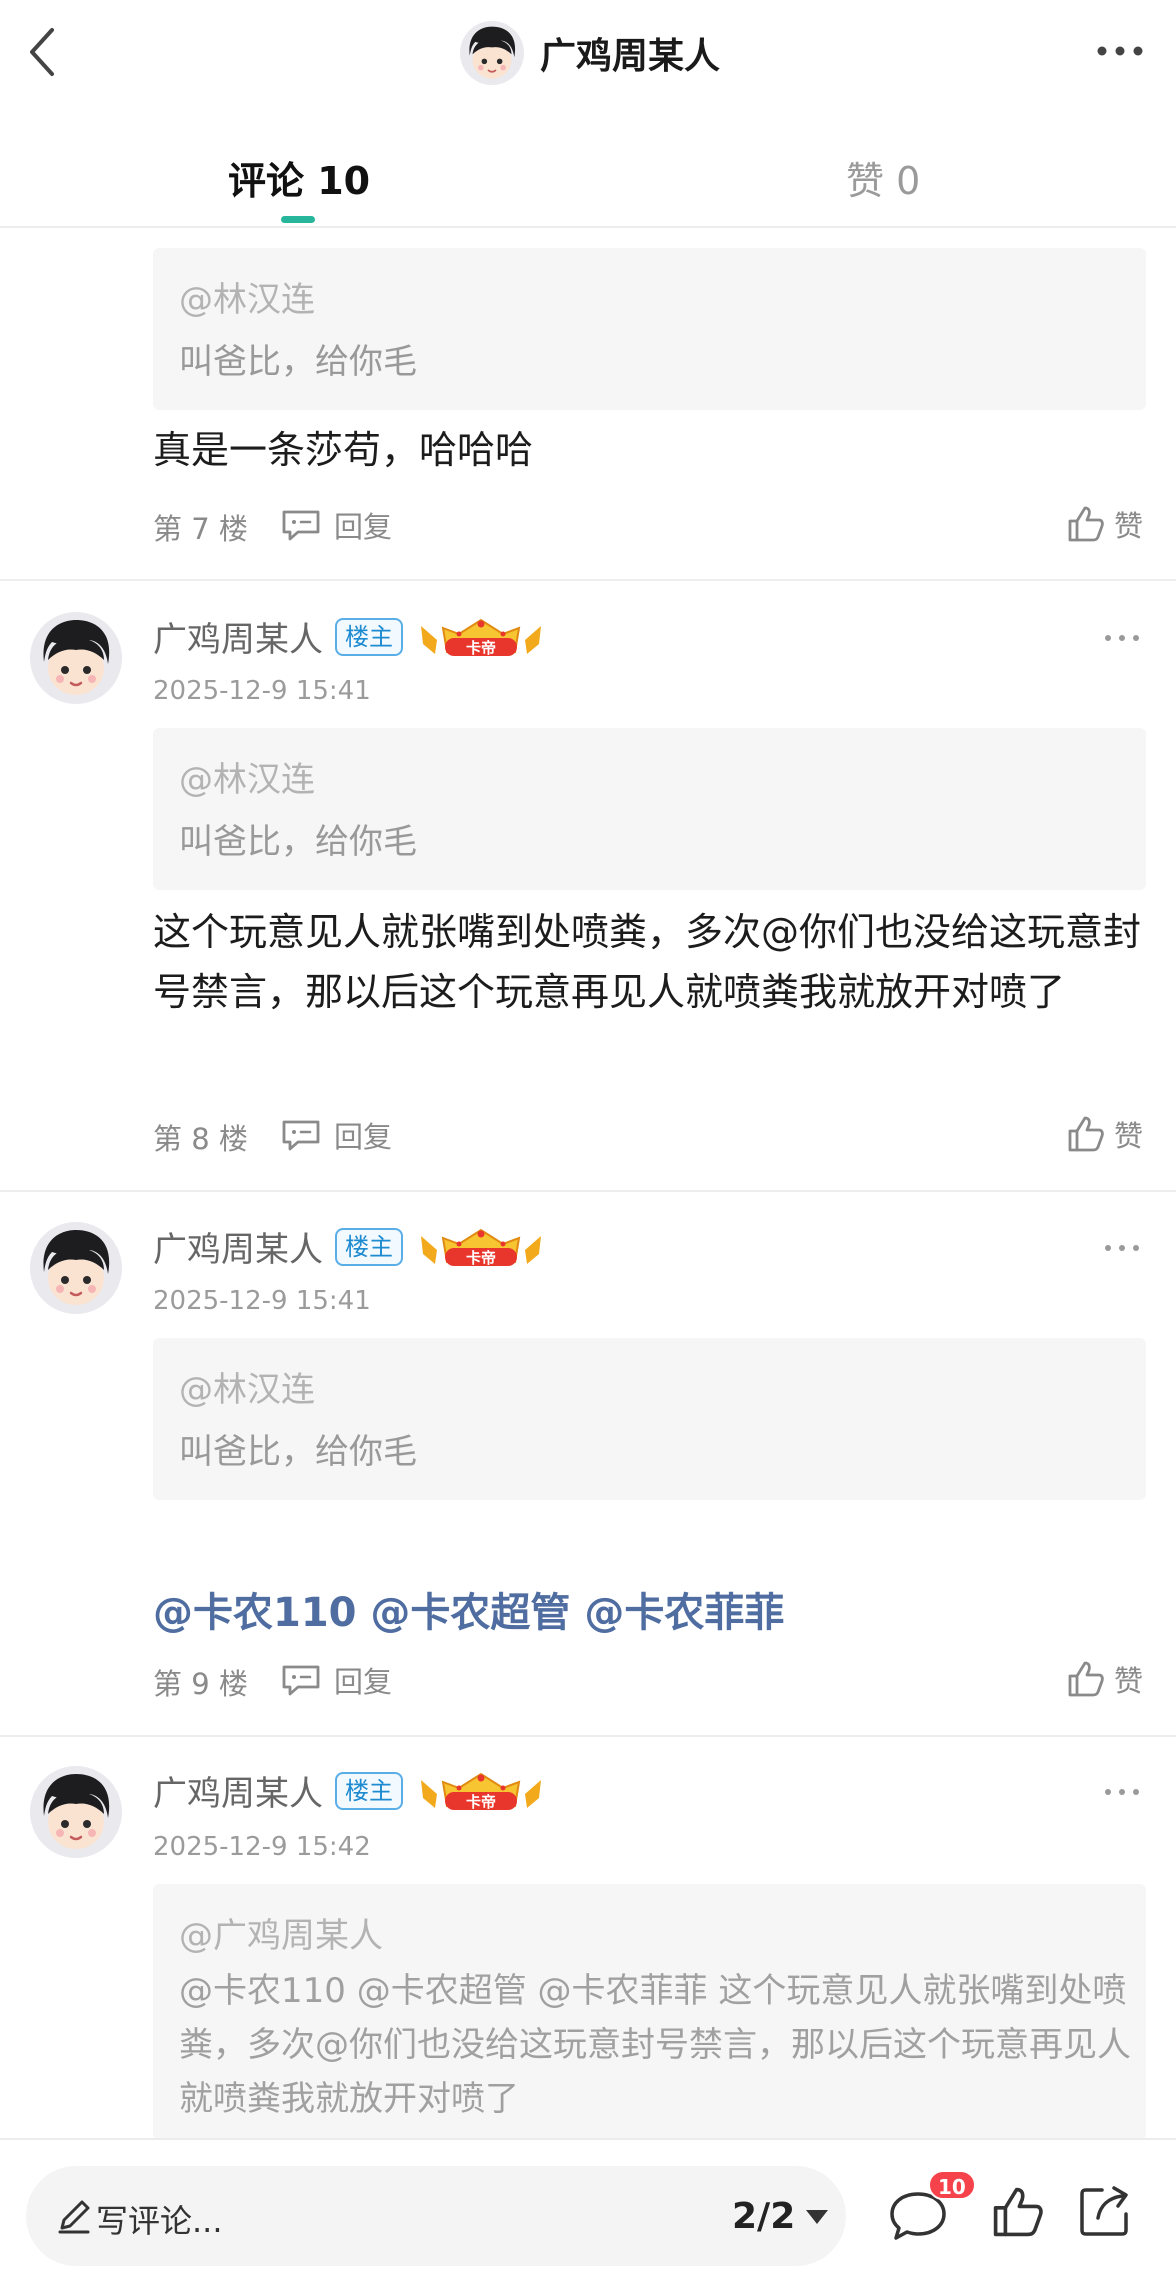  I want to click on comment-body: 真是一条莎苟，哈哈哈, so click(343, 450).